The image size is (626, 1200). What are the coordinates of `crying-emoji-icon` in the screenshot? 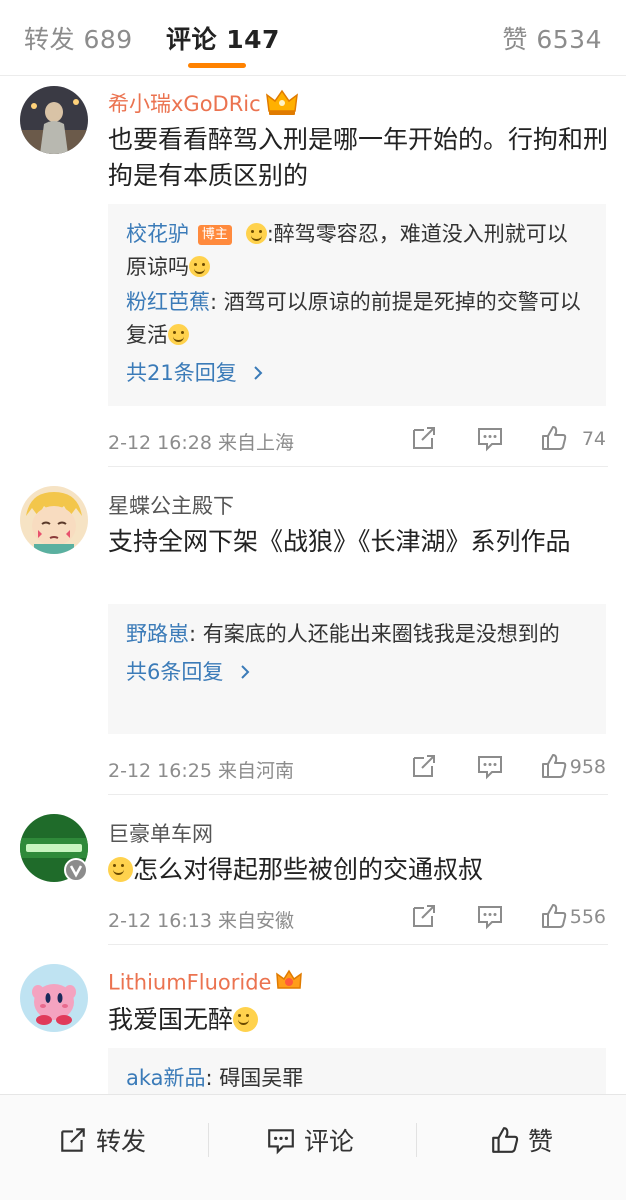 It's located at (120, 869).